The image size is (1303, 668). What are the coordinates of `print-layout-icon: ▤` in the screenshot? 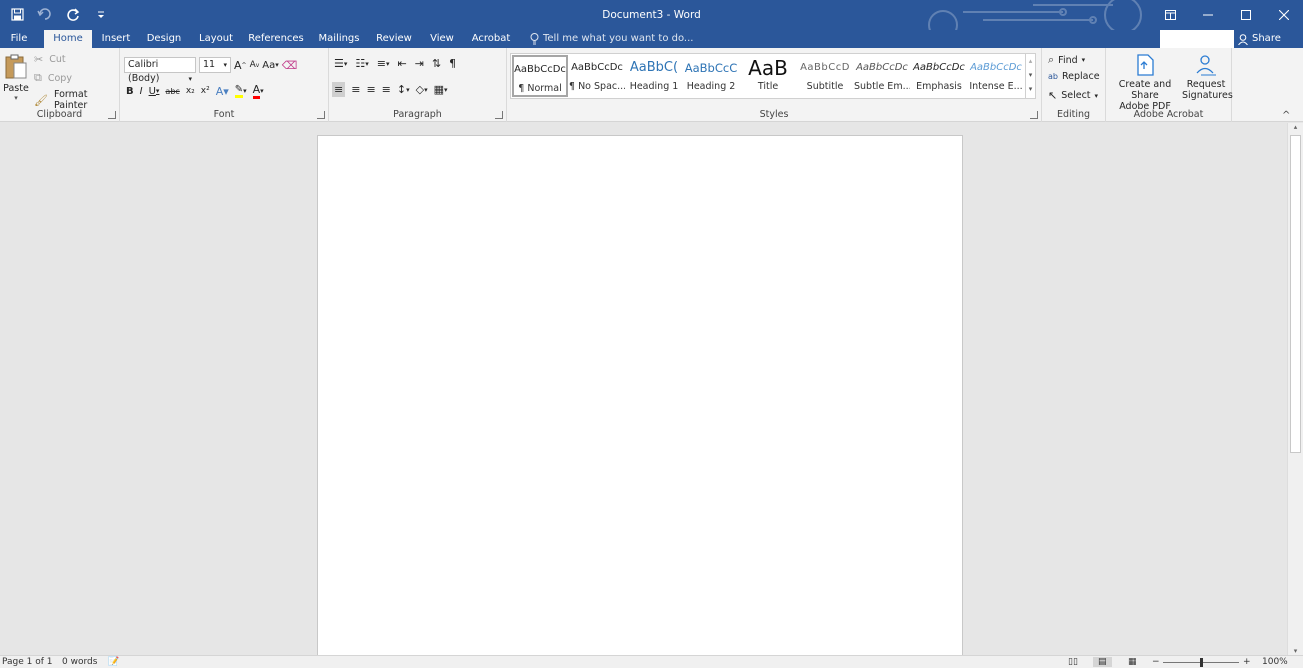 It's located at (1102, 662).